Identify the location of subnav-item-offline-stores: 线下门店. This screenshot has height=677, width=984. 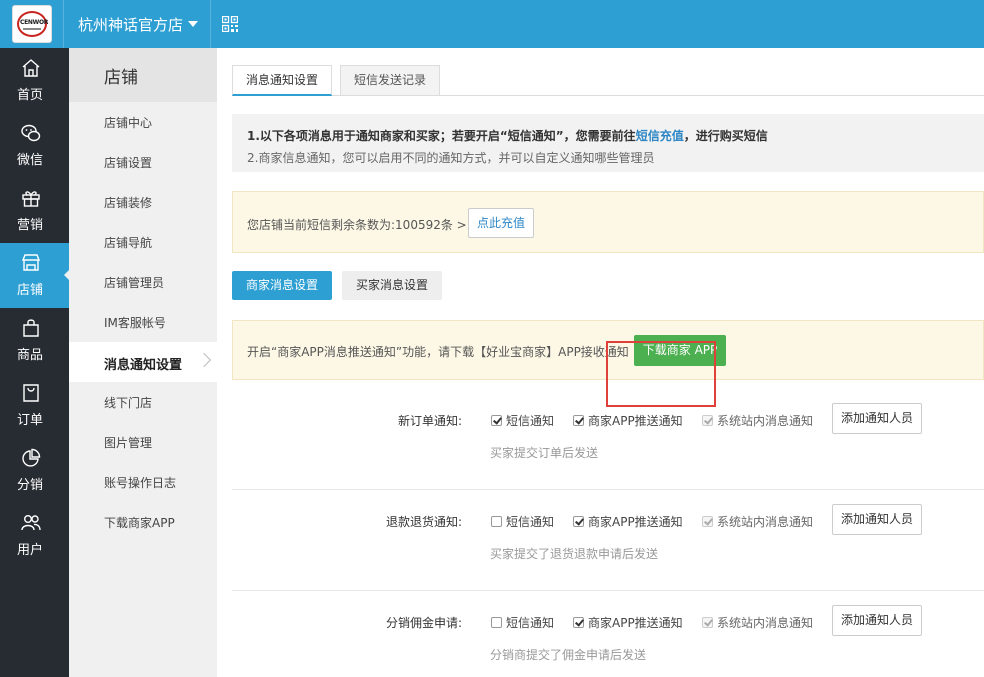
(143, 402).